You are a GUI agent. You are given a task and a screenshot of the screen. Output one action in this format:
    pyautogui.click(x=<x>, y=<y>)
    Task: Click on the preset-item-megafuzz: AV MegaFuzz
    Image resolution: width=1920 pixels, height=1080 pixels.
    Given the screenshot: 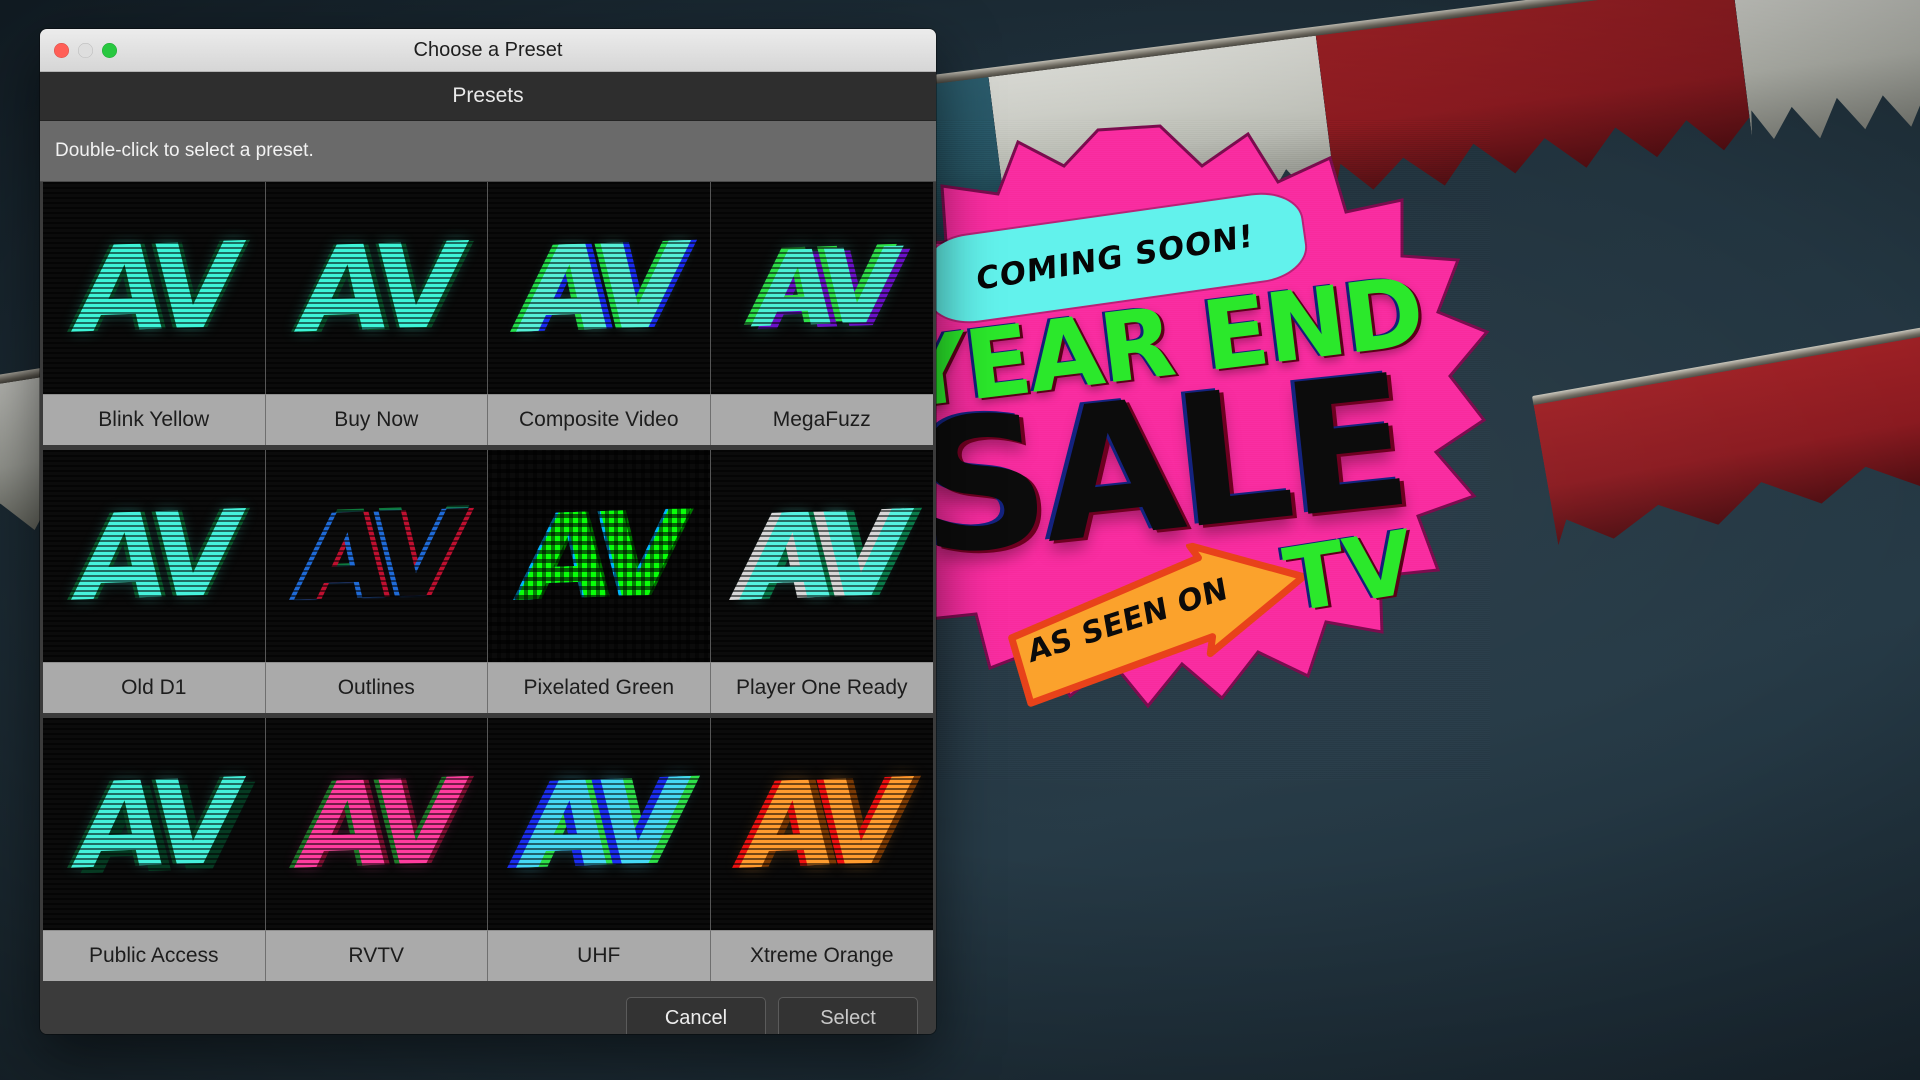 What is the action you would take?
    pyautogui.click(x=821, y=313)
    